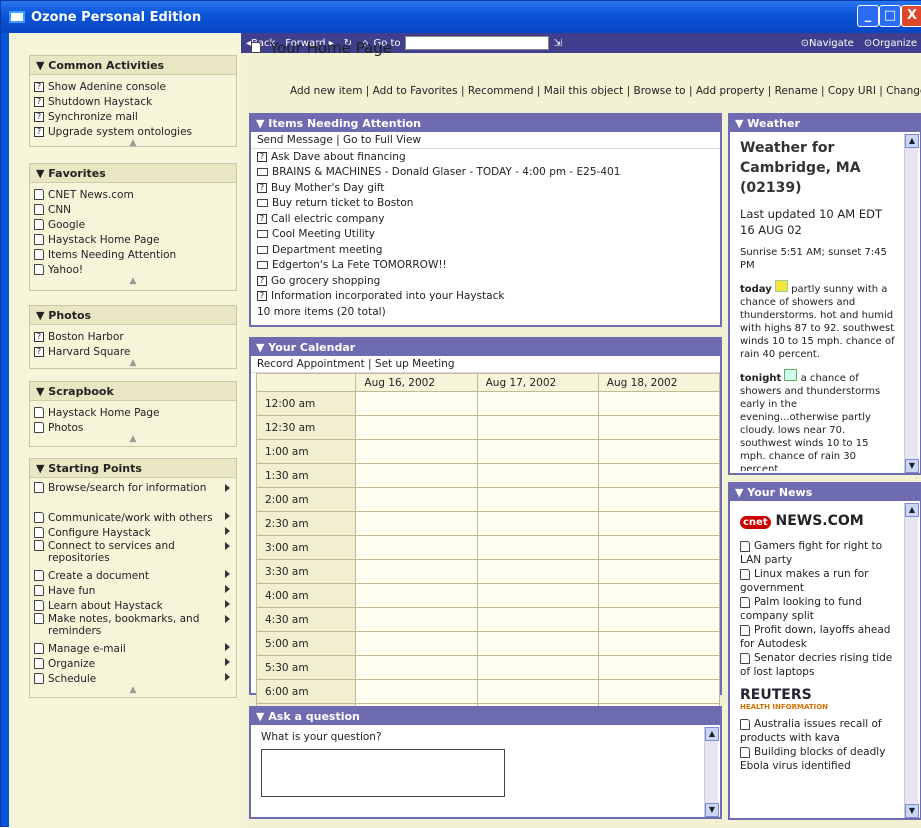 Image resolution: width=921 pixels, height=828 pixels. I want to click on items-attention-header: ▼ Items Needing Attention, so click(485, 123).